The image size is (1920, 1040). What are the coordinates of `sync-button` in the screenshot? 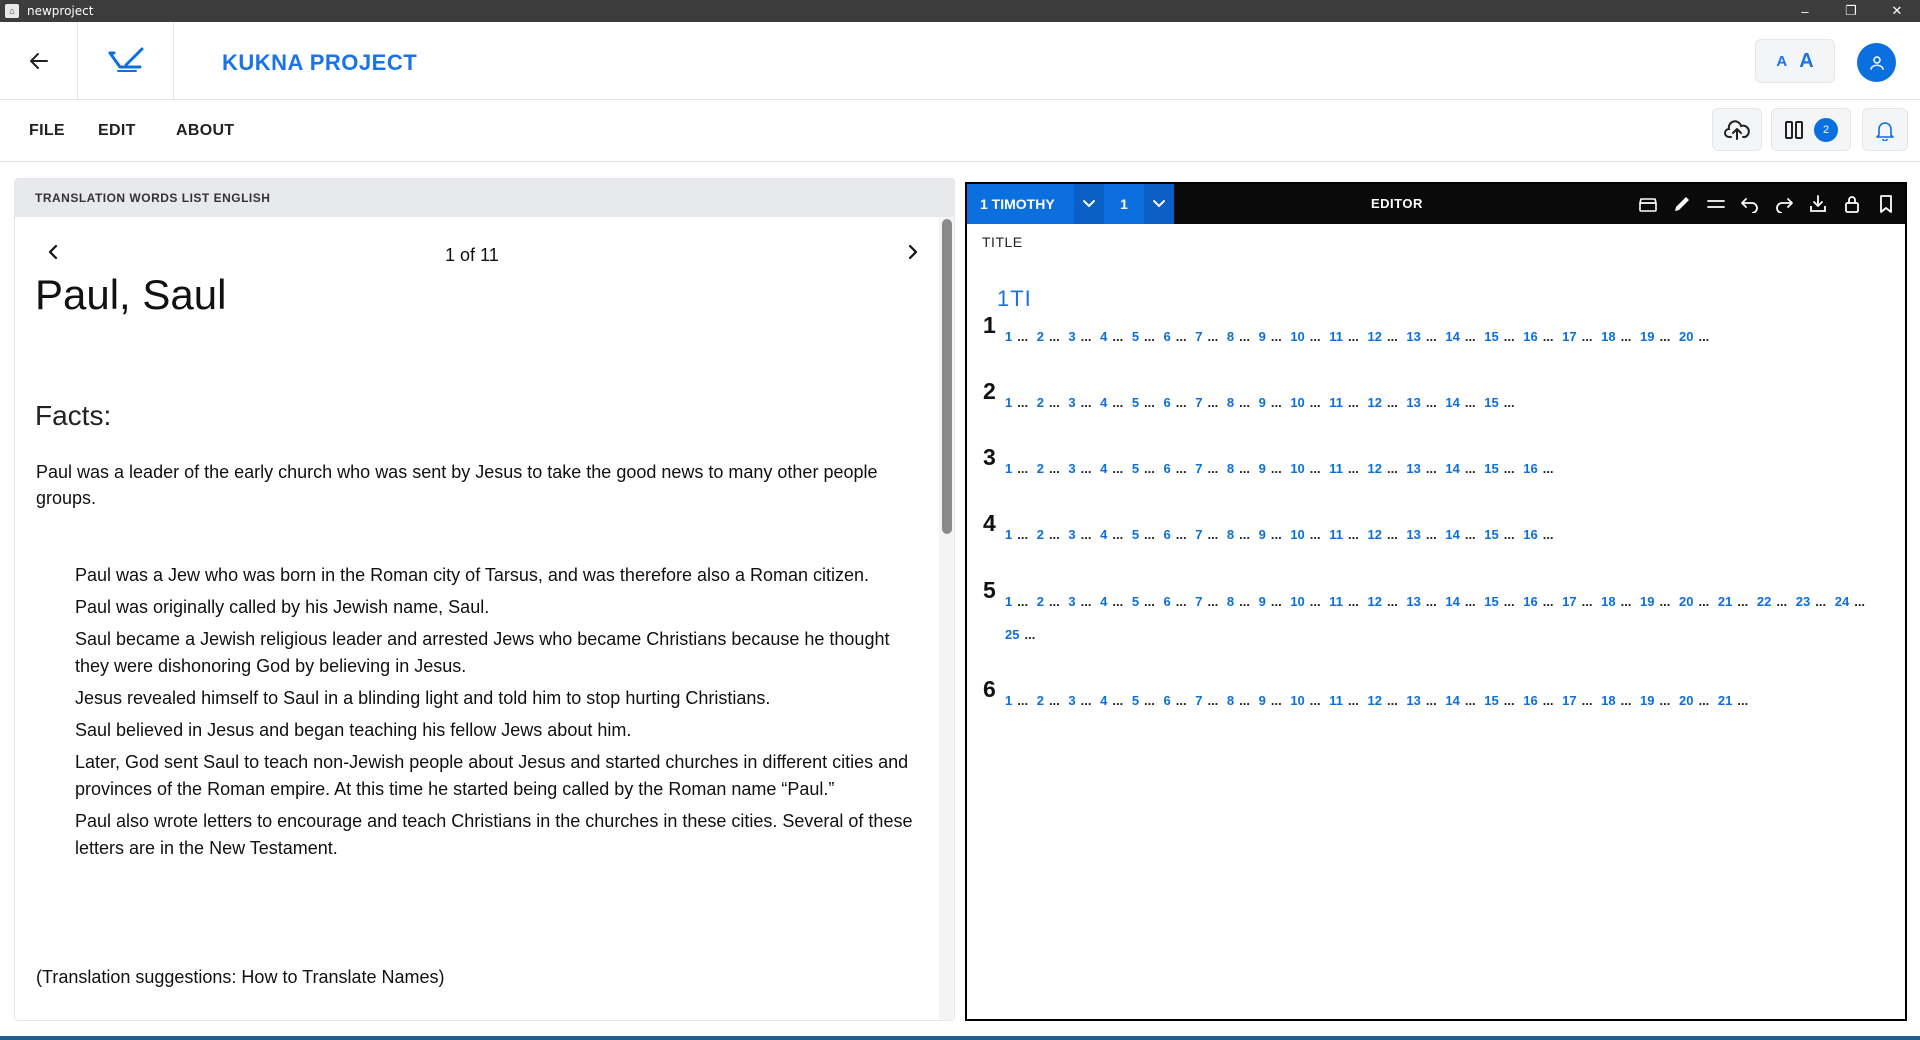 It's located at (1737, 129).